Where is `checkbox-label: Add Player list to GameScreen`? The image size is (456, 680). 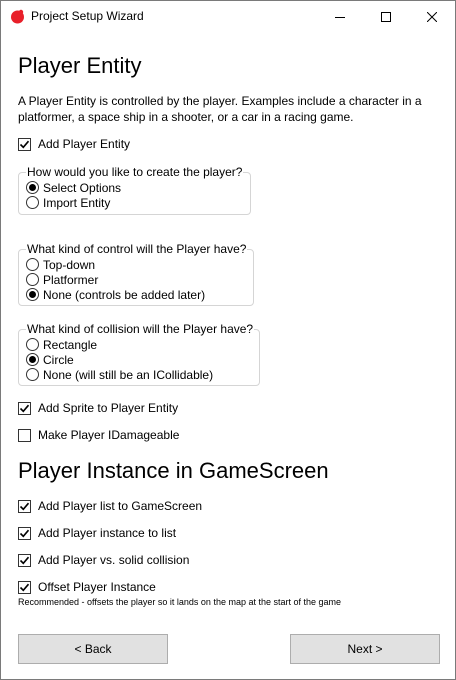 checkbox-label: Add Player list to GameScreen is located at coordinates (120, 506).